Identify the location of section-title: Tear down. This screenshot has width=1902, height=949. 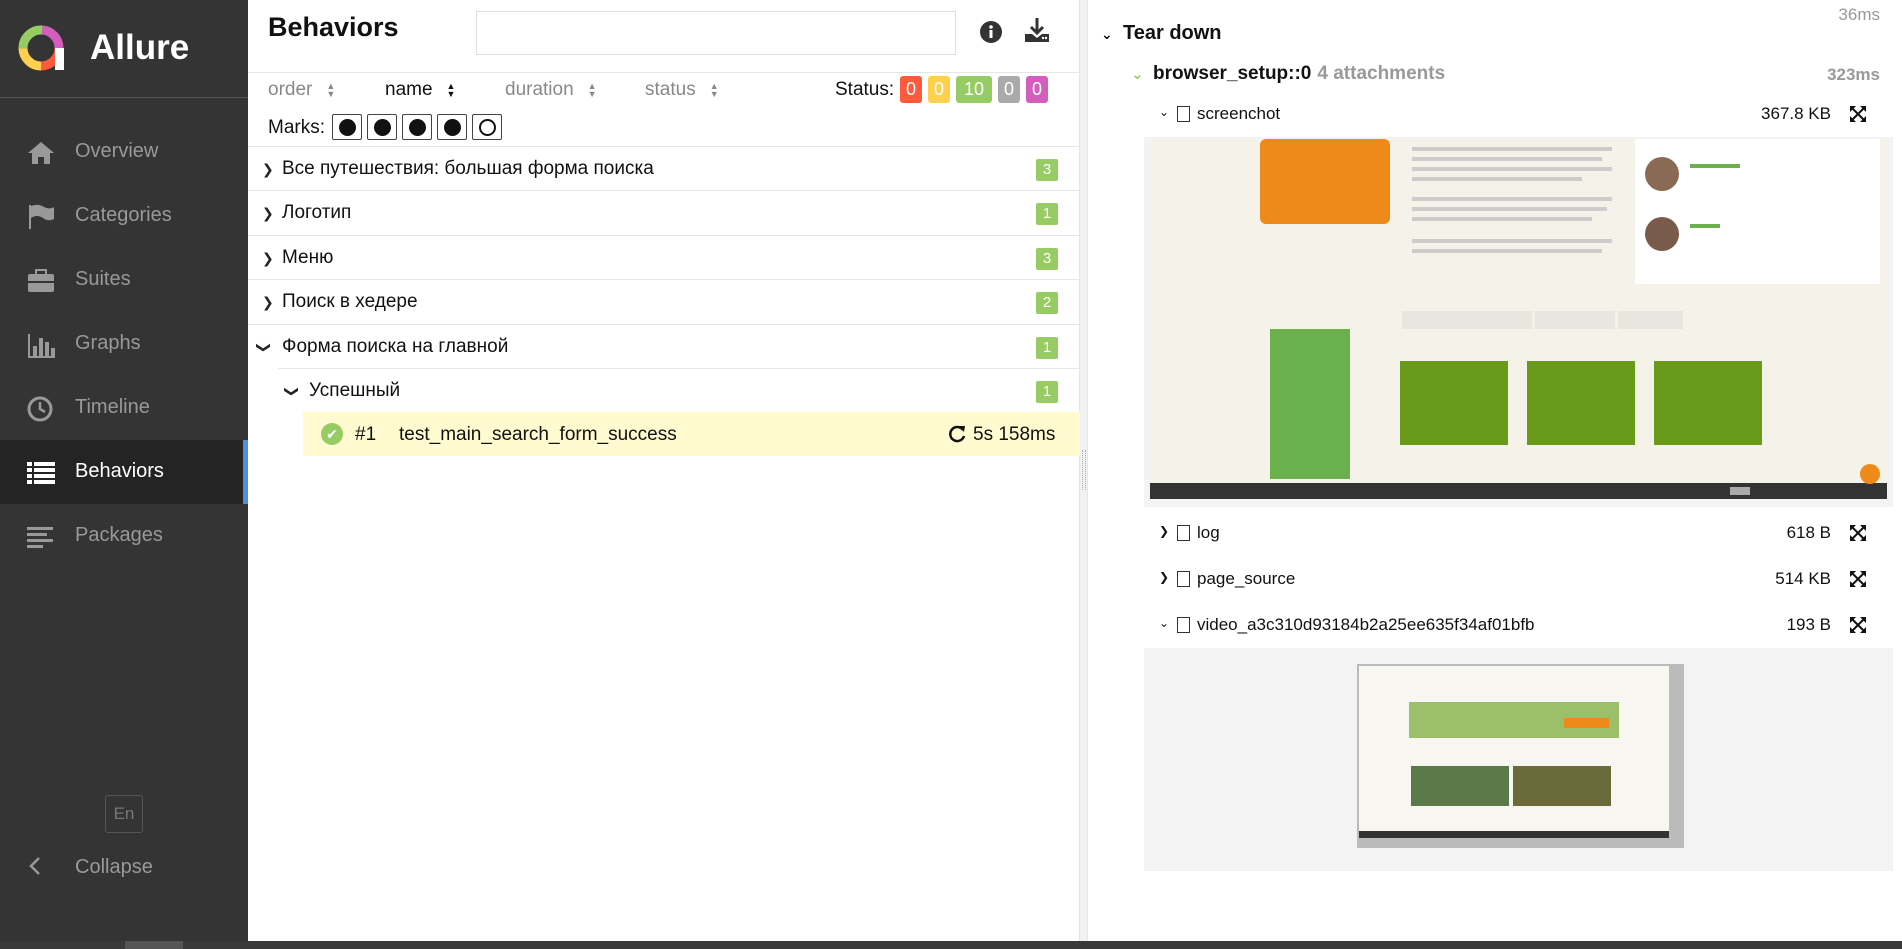
(1172, 33).